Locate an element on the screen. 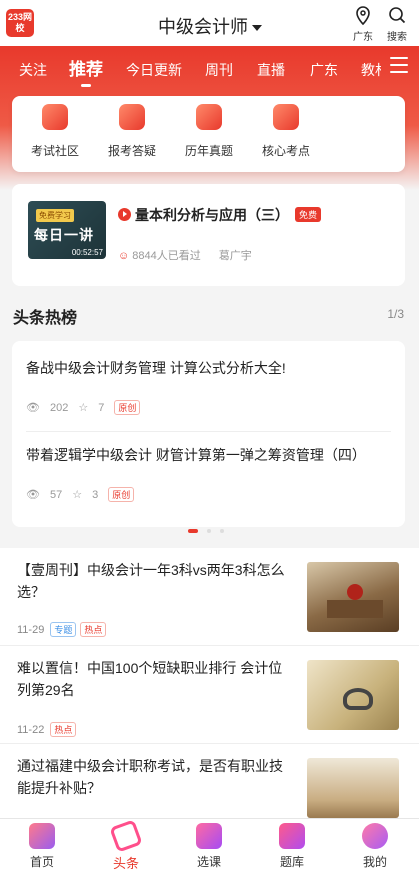 This screenshot has height=873, width=419. star-folder-icon is located at coordinates (286, 117).